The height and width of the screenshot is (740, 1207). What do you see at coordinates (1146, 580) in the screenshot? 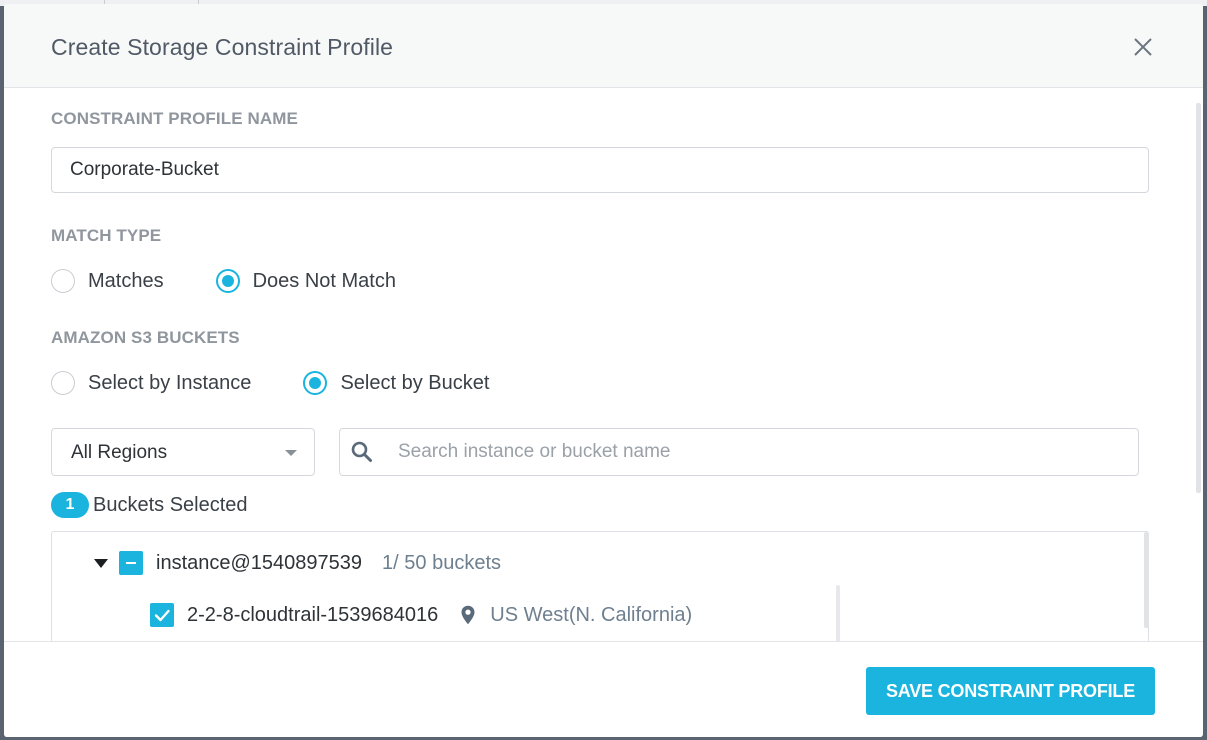
I see `tree-scrollbar` at bounding box center [1146, 580].